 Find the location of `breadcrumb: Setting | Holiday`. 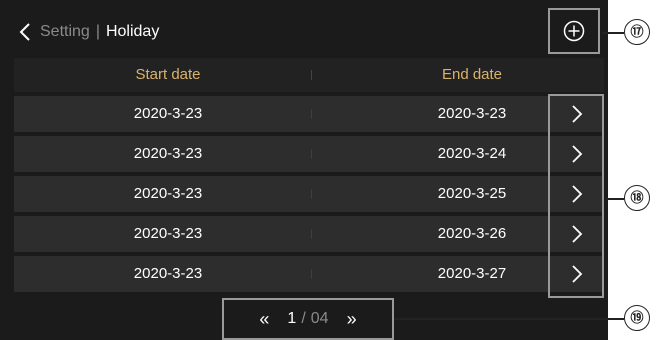

breadcrumb: Setting | Holiday is located at coordinates (99, 32).